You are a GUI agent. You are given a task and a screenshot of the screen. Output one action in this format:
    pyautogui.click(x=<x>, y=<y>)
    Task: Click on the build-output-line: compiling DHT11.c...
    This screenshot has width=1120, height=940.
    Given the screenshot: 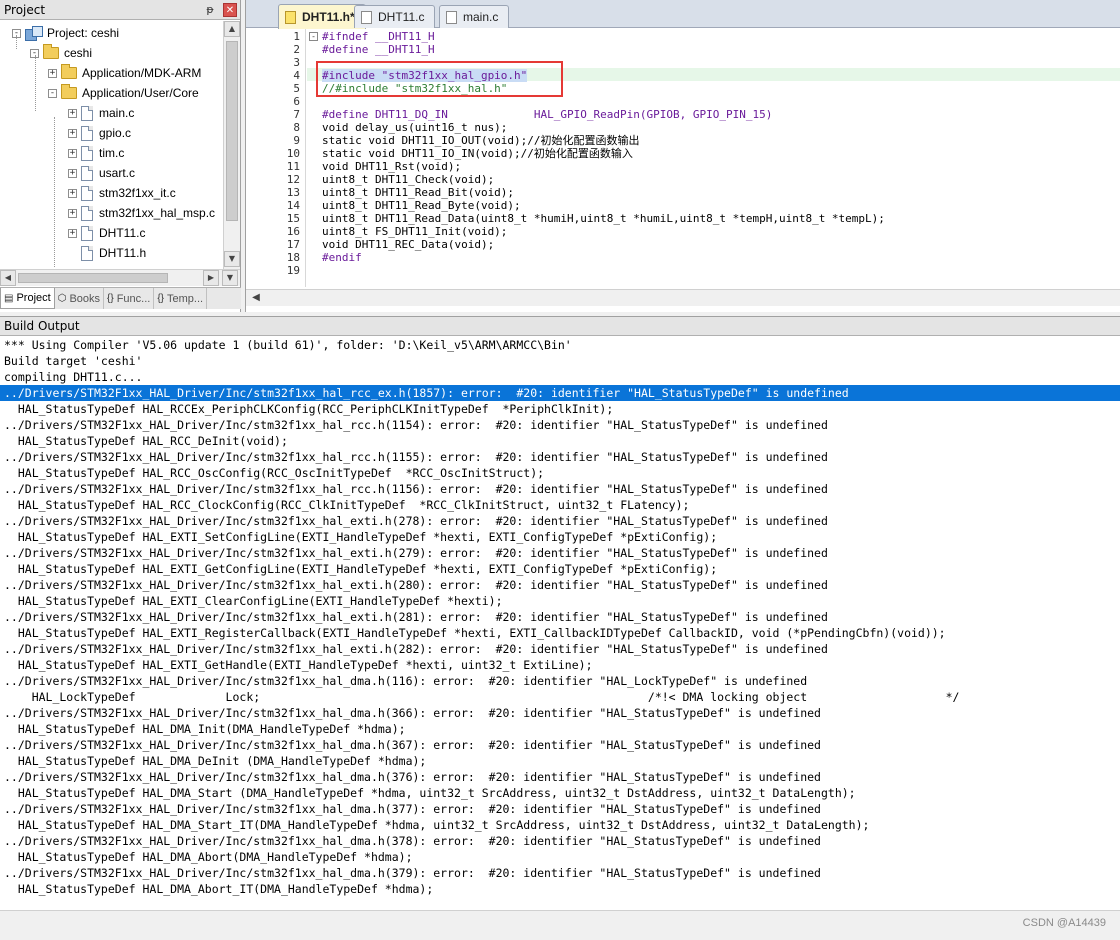 What is the action you would take?
    pyautogui.click(x=560, y=377)
    